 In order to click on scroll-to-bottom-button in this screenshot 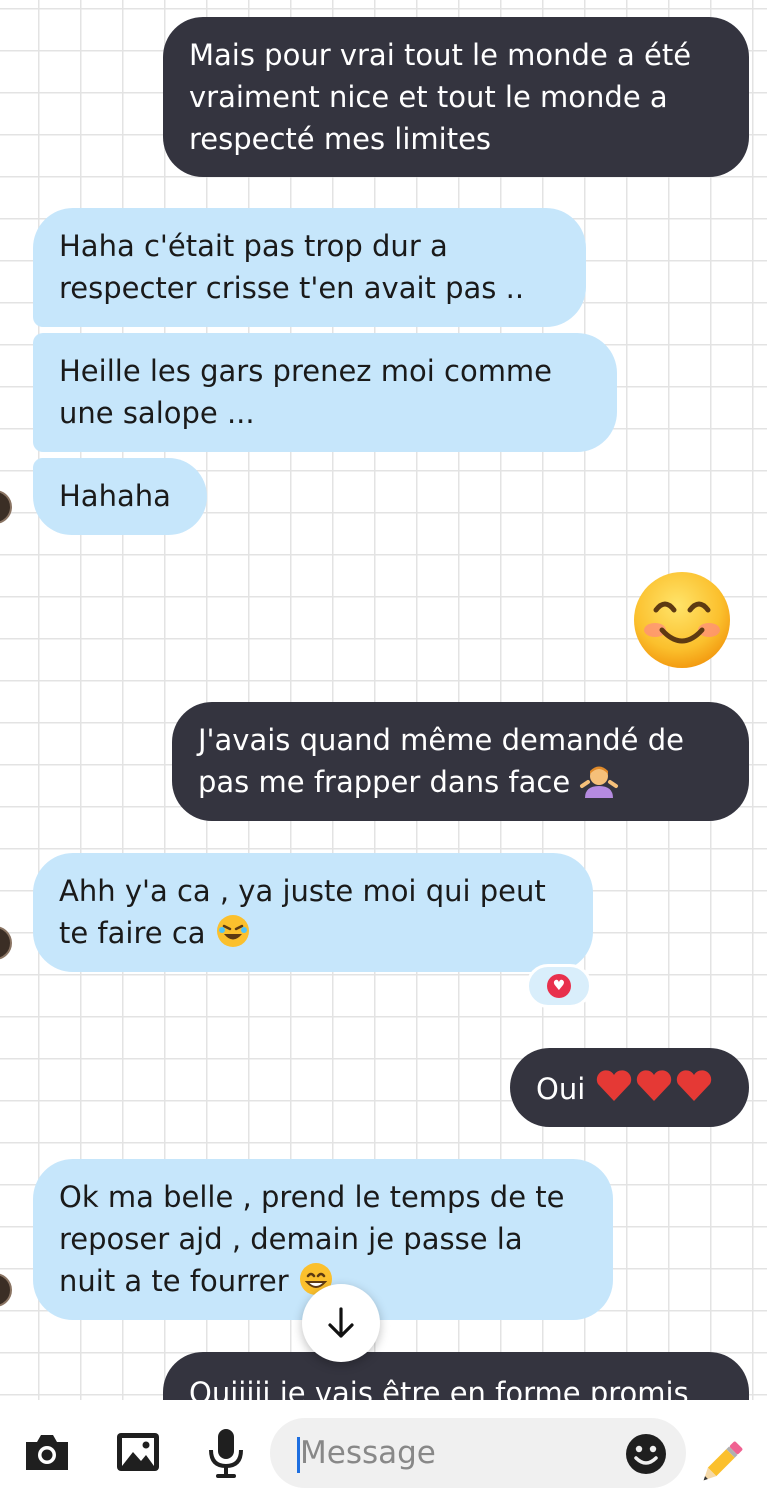, I will do `click(341, 1323)`.